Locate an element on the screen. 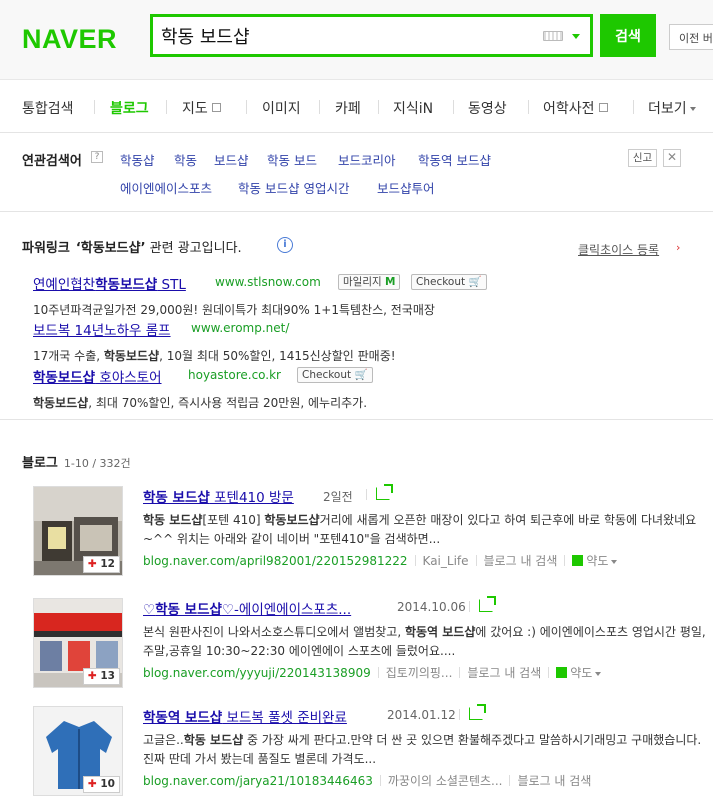 Image resolution: width=713 pixels, height=807 pixels. ad-title-bold: 학동보드샵 is located at coordinates (64, 378).